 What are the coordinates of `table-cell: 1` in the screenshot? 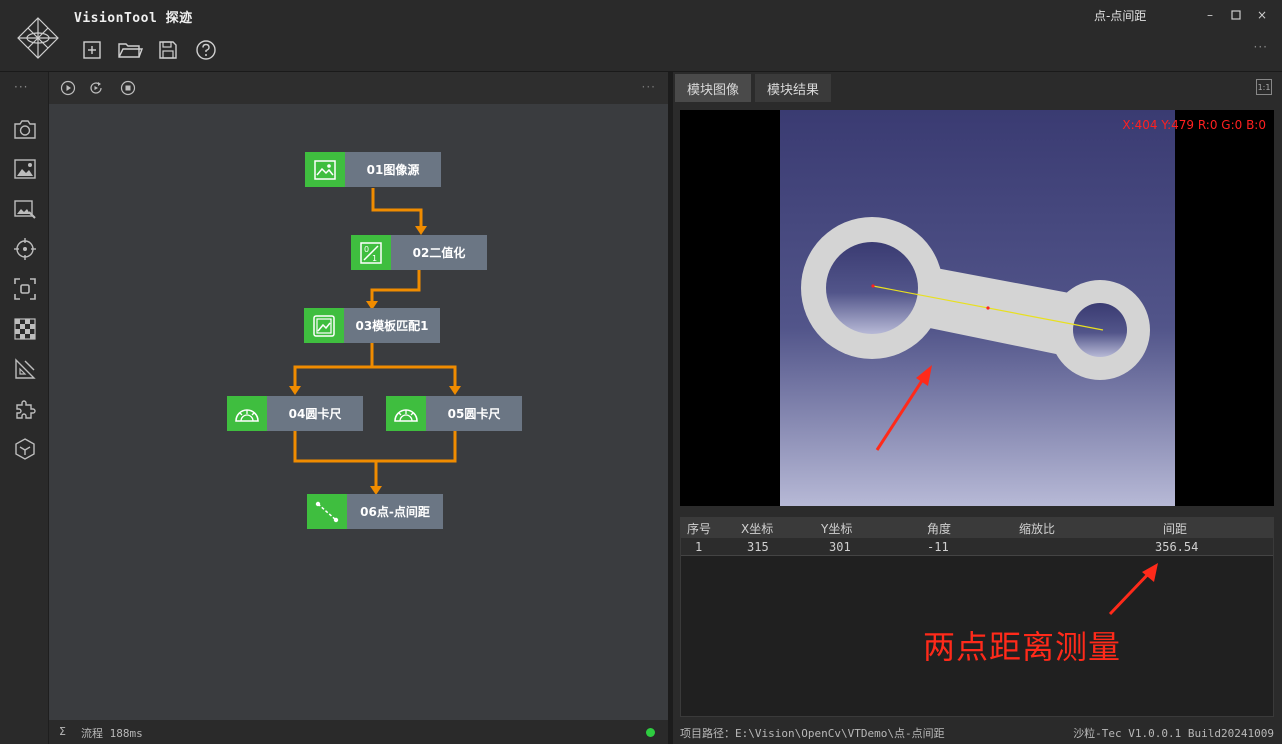 It's located at (699, 547).